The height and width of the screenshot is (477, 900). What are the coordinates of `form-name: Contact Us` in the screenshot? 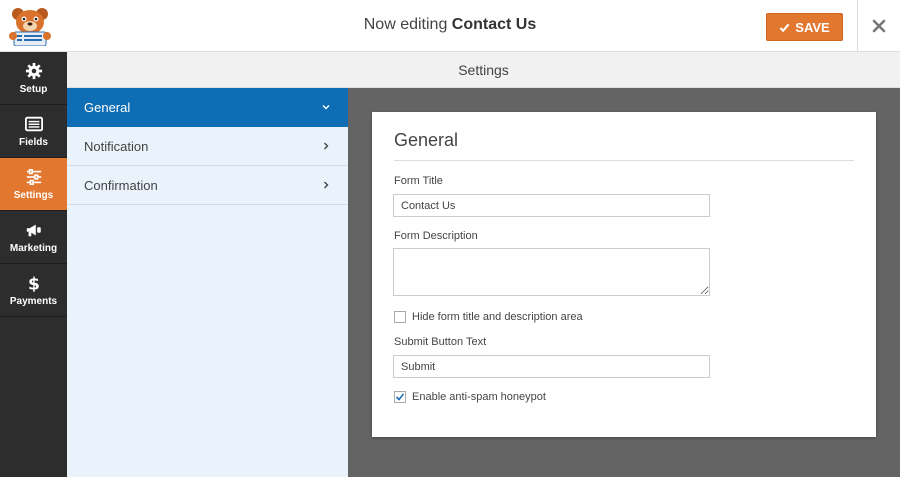 It's located at (494, 24).